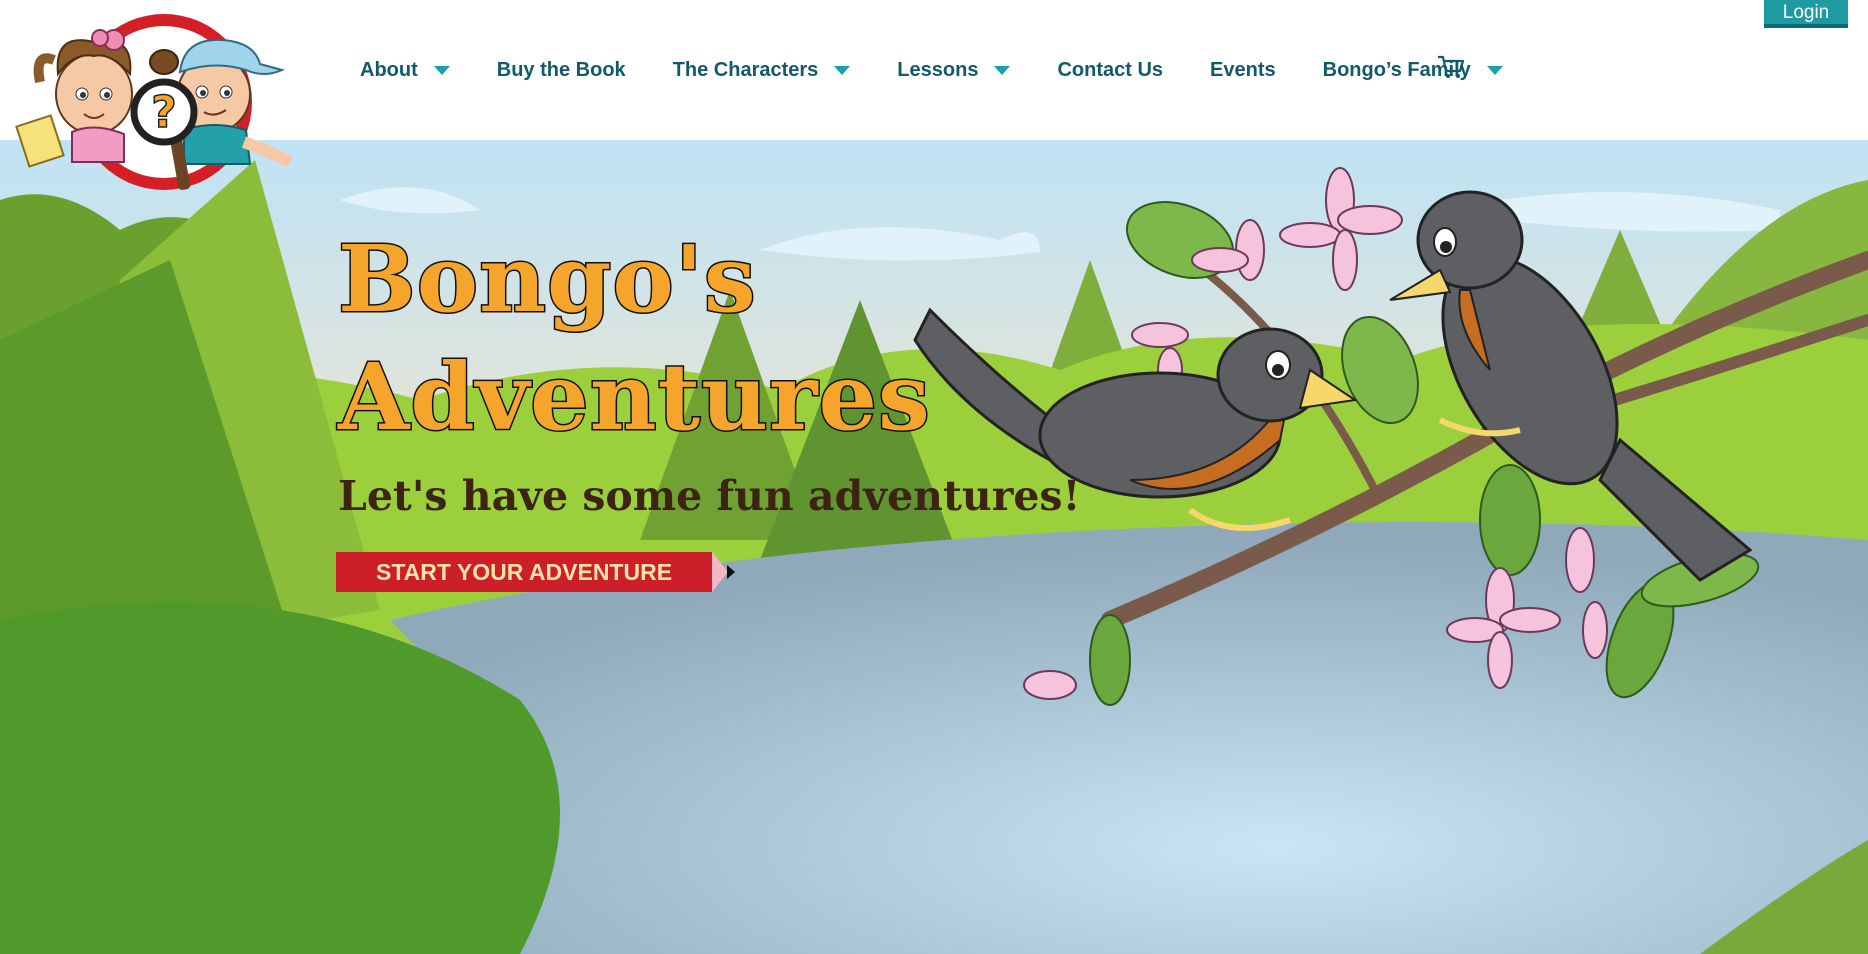 This screenshot has width=1868, height=954. I want to click on cta-label: START YOUR ADVENTURE, so click(524, 572).